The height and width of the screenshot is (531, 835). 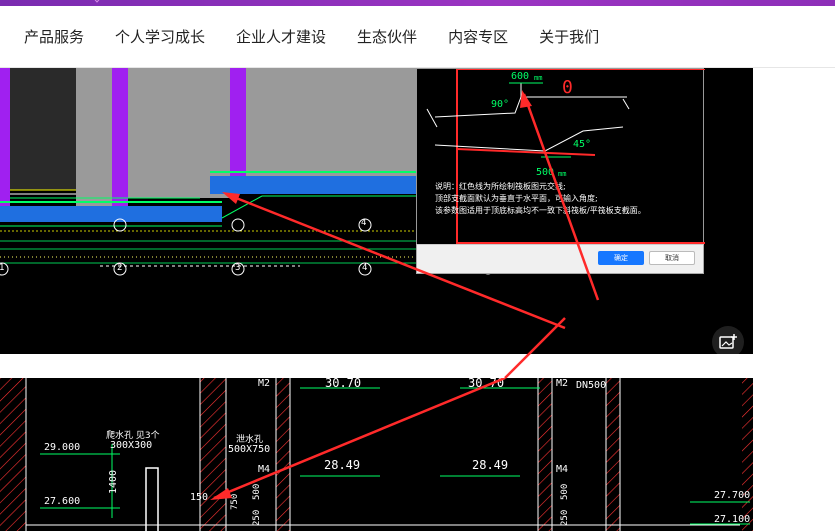 I want to click on nav-item-personal-learning: 个人学习成长, so click(x=160, y=36).